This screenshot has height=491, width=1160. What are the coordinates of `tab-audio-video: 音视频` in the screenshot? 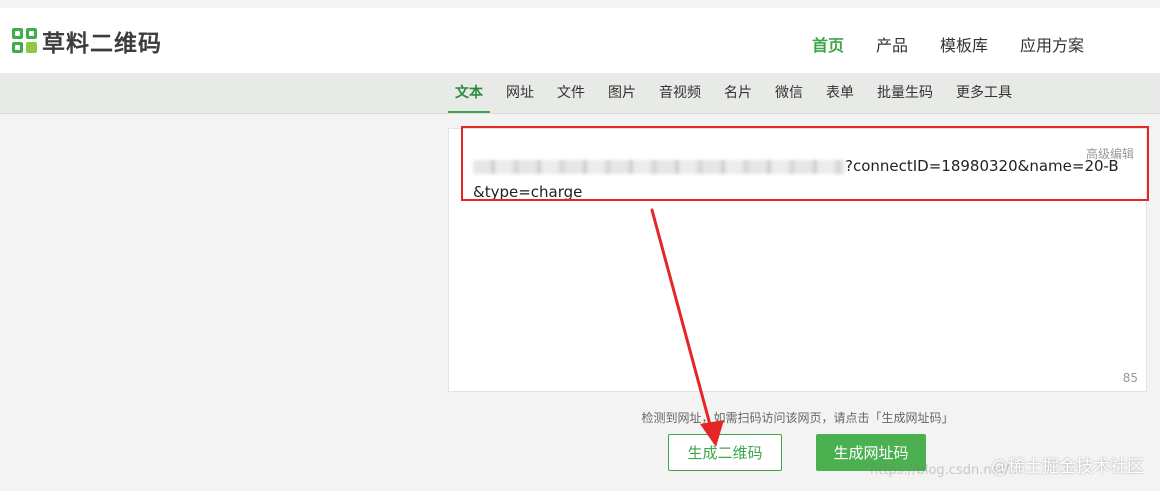 It's located at (680, 93).